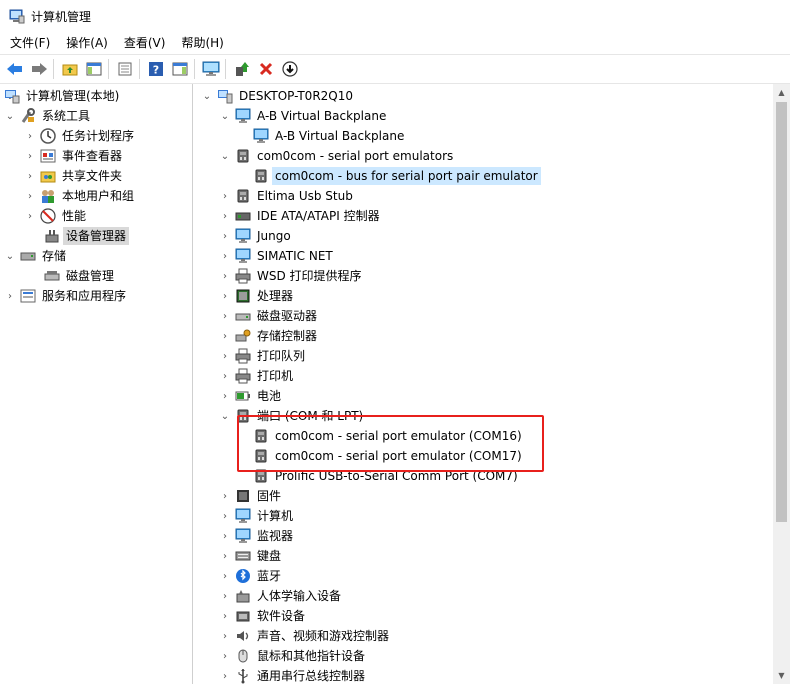 This screenshot has height=684, width=790. What do you see at coordinates (39, 69) in the screenshot?
I see `forward-button` at bounding box center [39, 69].